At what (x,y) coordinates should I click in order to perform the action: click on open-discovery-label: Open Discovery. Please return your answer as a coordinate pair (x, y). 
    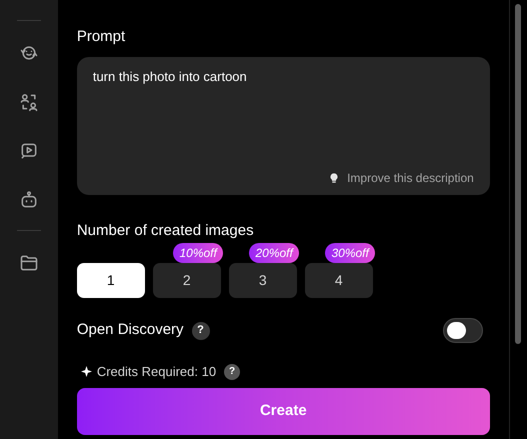
    Looking at the image, I should click on (130, 330).